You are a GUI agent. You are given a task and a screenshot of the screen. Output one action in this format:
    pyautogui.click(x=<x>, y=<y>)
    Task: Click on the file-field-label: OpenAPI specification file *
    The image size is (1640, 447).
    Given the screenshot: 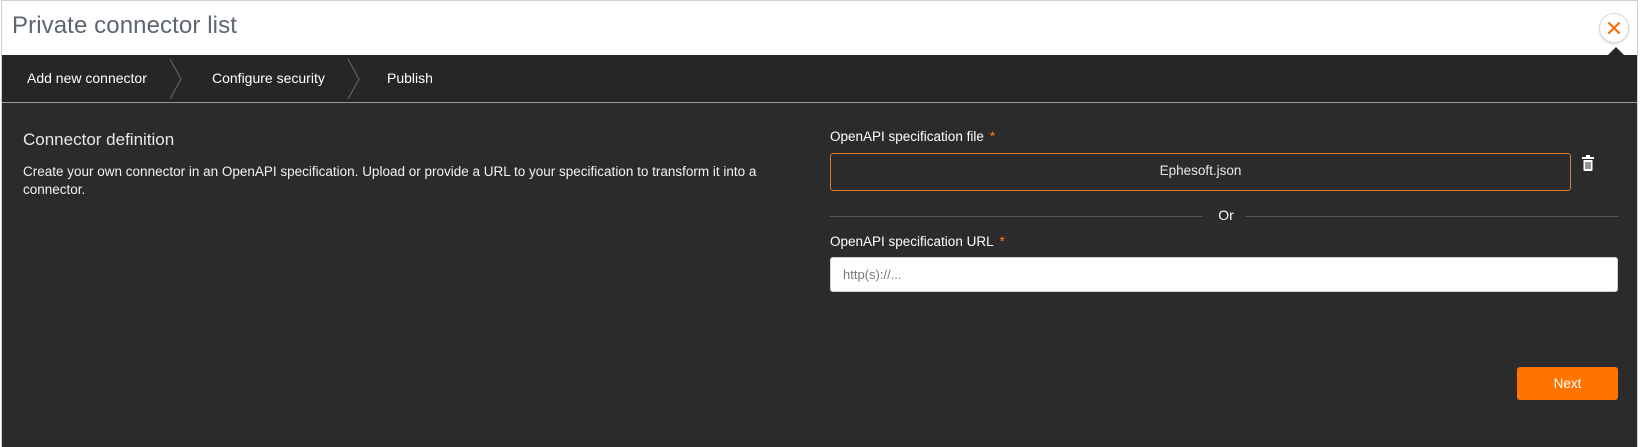 What is the action you would take?
    pyautogui.click(x=912, y=136)
    